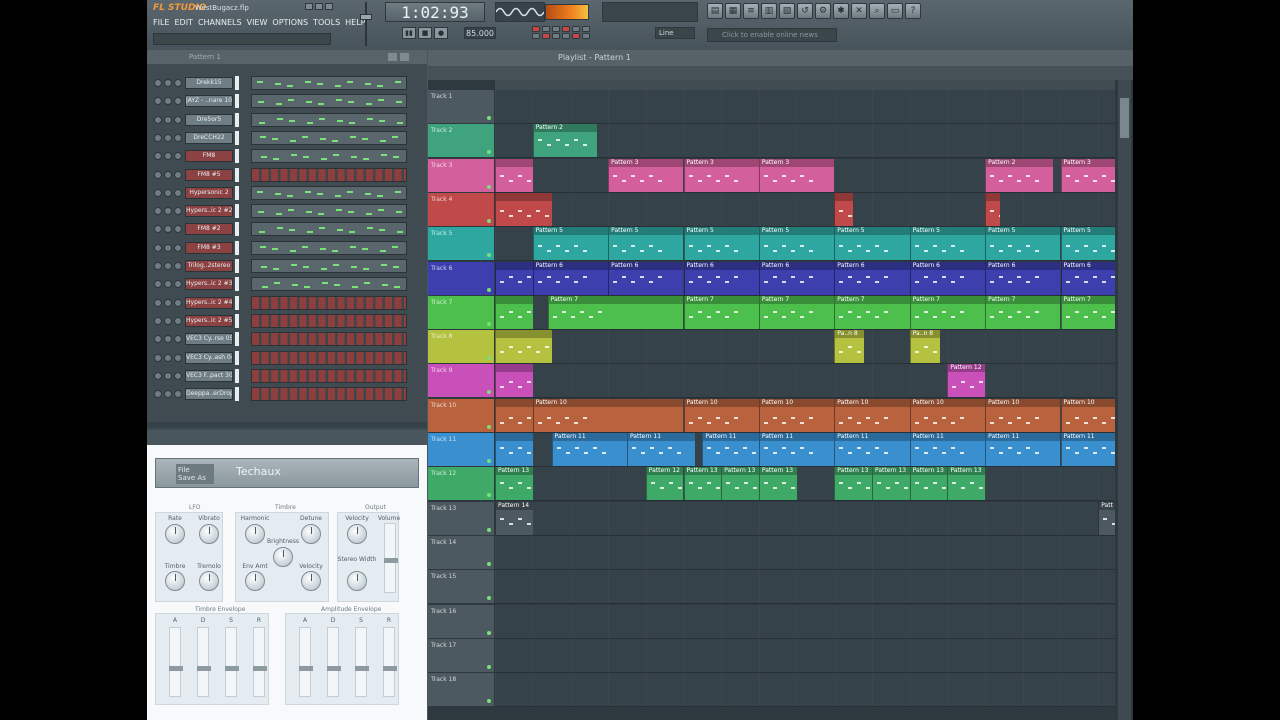 The height and width of the screenshot is (720, 1280). I want to click on harmonic-knob, so click(255, 534).